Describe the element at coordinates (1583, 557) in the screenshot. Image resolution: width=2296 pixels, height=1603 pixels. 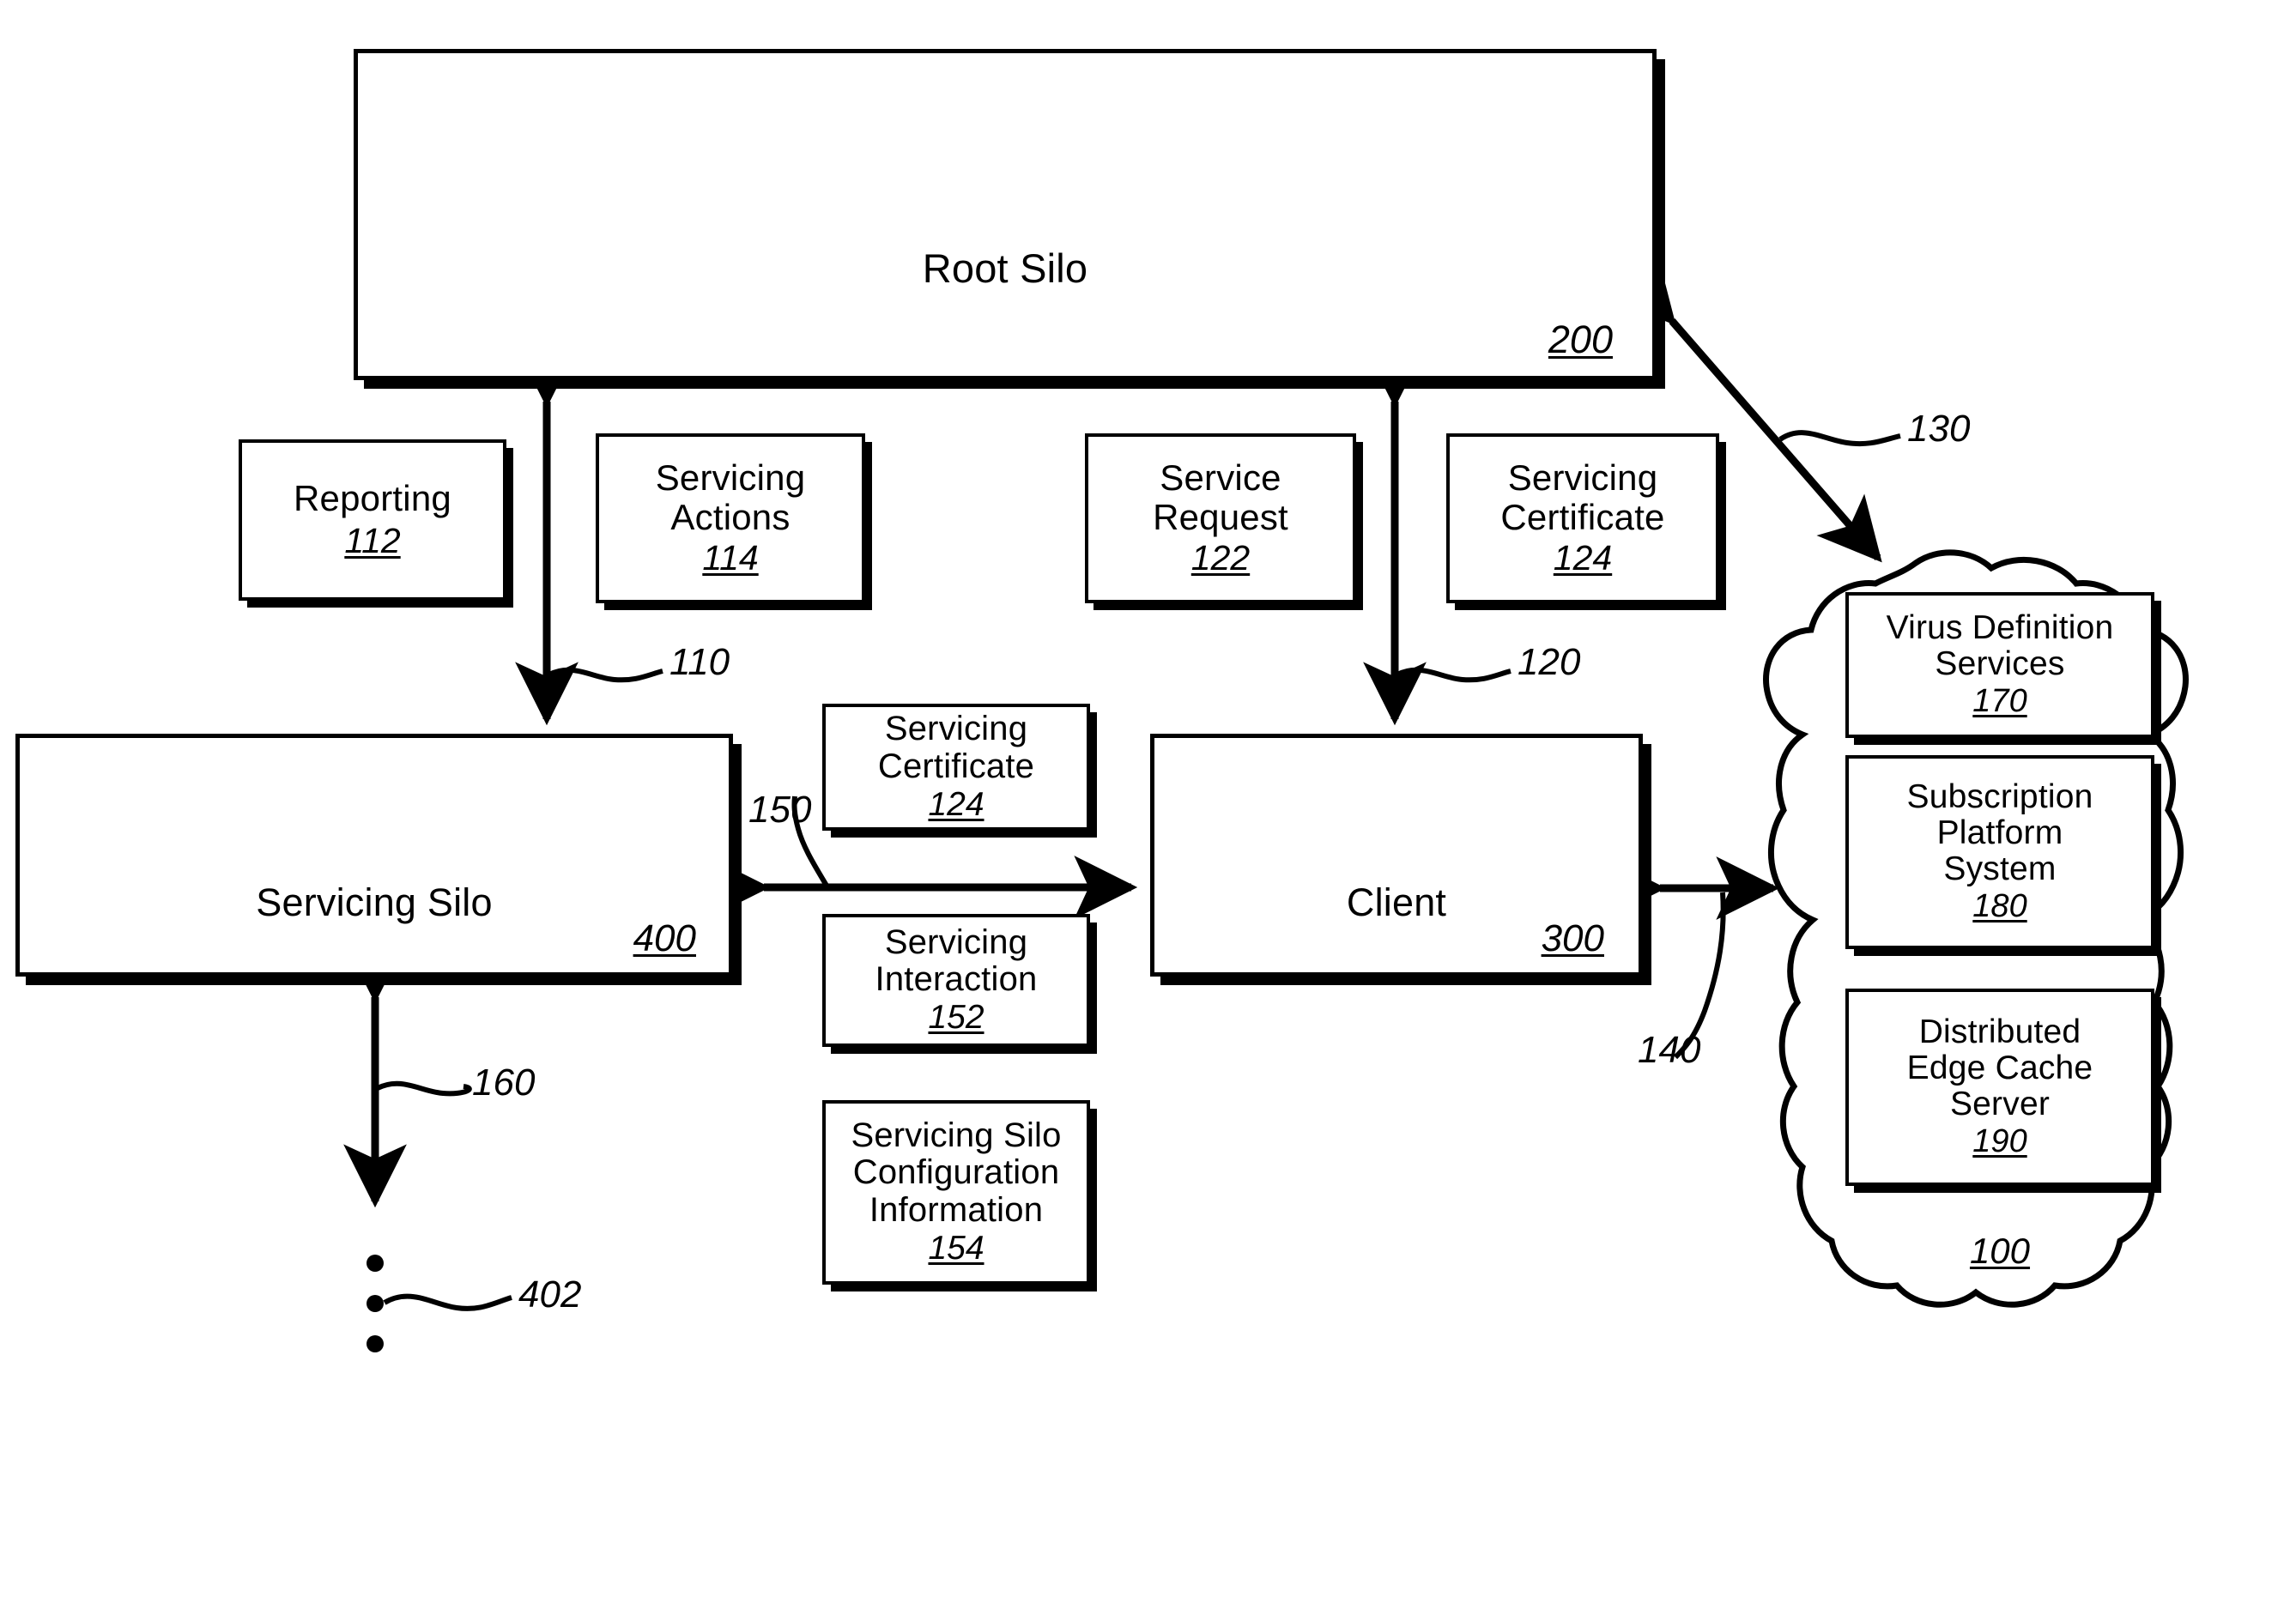
I see `node-servicing-certificate-top-ref: 124` at that location.